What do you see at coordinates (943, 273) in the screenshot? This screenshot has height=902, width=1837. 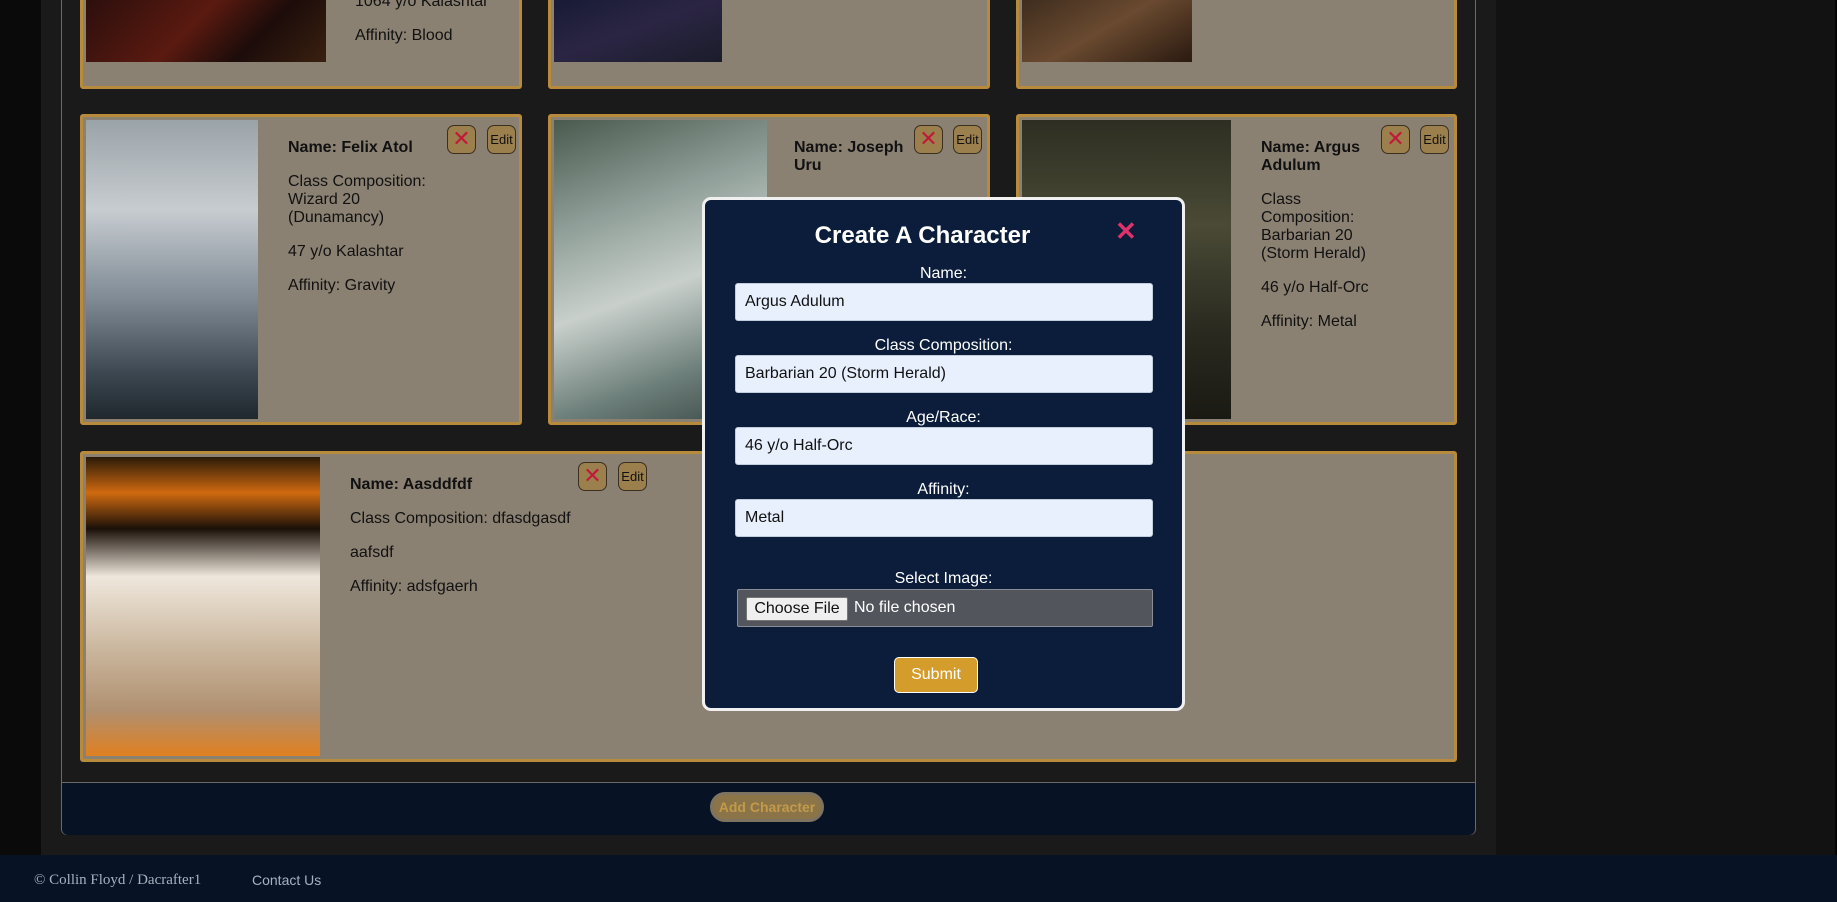 I see `name-label: Name:` at bounding box center [943, 273].